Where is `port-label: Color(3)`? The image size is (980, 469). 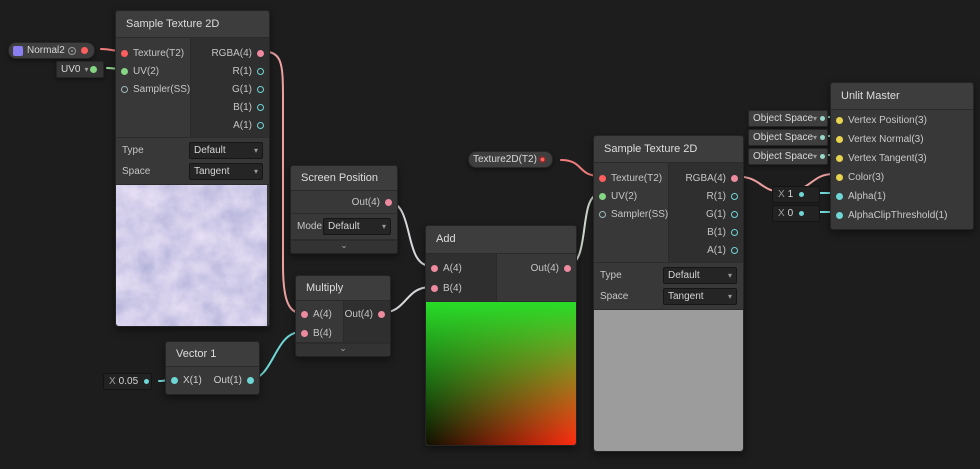
port-label: Color(3) is located at coordinates (866, 177).